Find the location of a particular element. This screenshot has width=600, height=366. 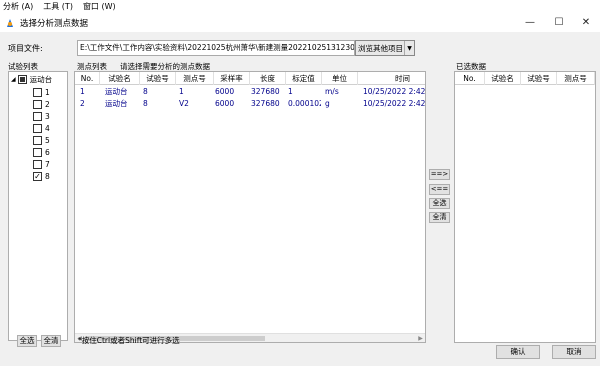

browse-project-dropdown: 浏览其他项目 ▼ is located at coordinates (385, 48).